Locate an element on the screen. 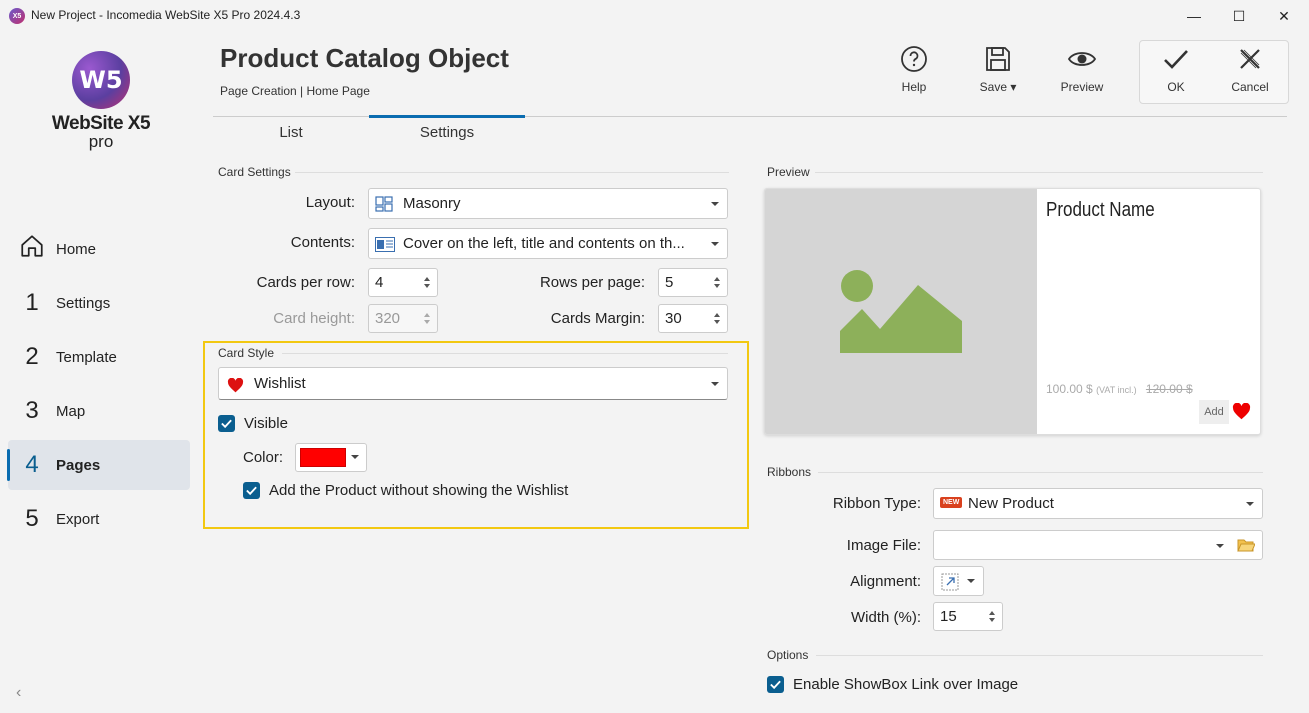 The image size is (1309, 713). preview-button: Preview is located at coordinates (1082, 74).